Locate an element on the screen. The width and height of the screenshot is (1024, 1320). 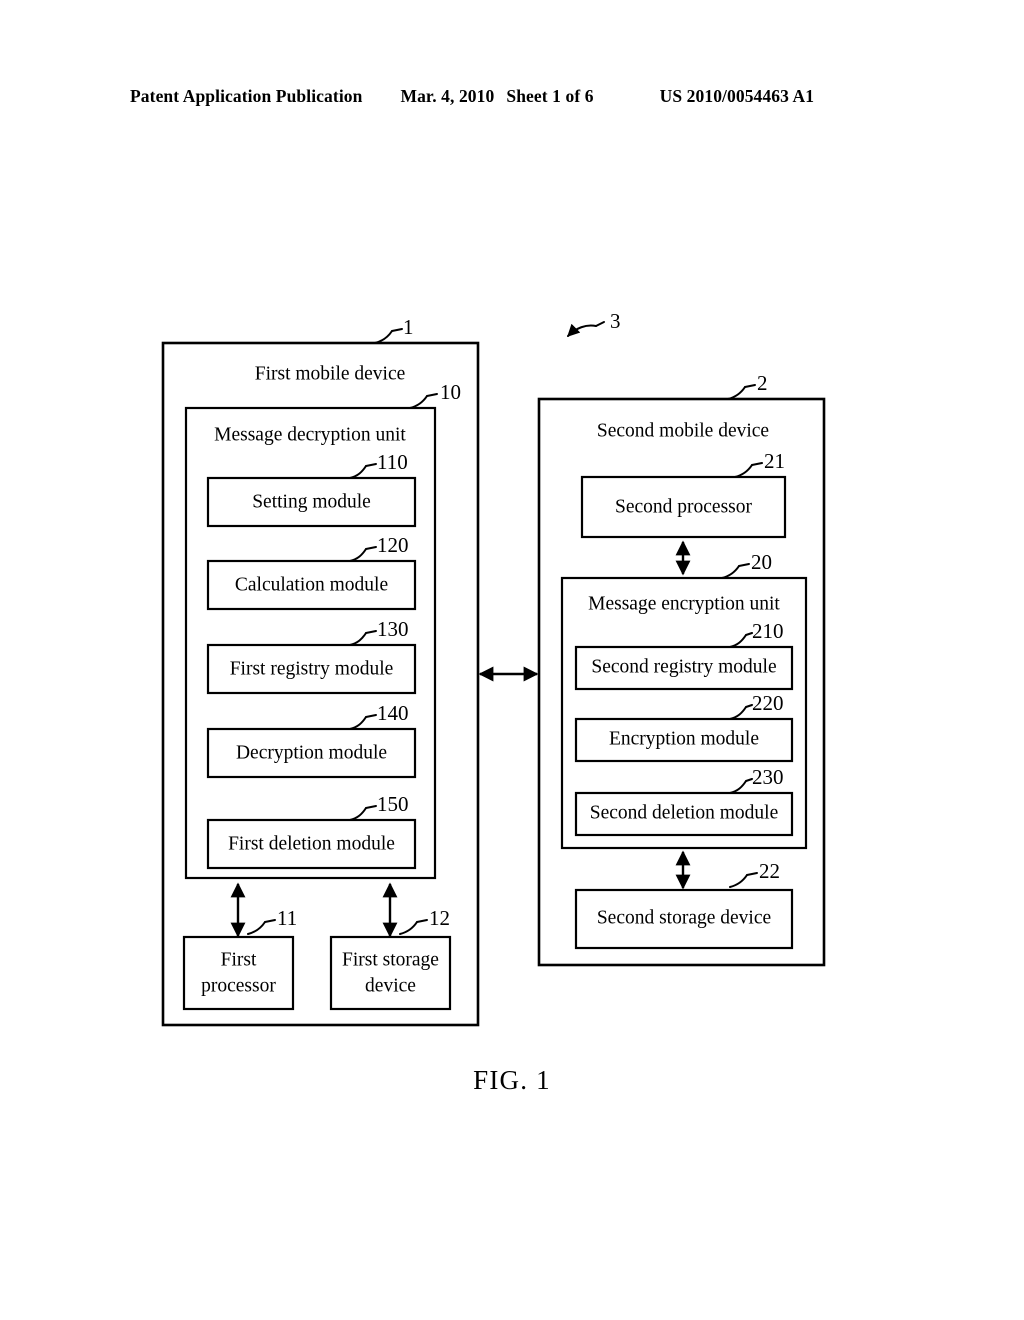
first-registry-module-label: First registry module is located at coordinates (312, 668).